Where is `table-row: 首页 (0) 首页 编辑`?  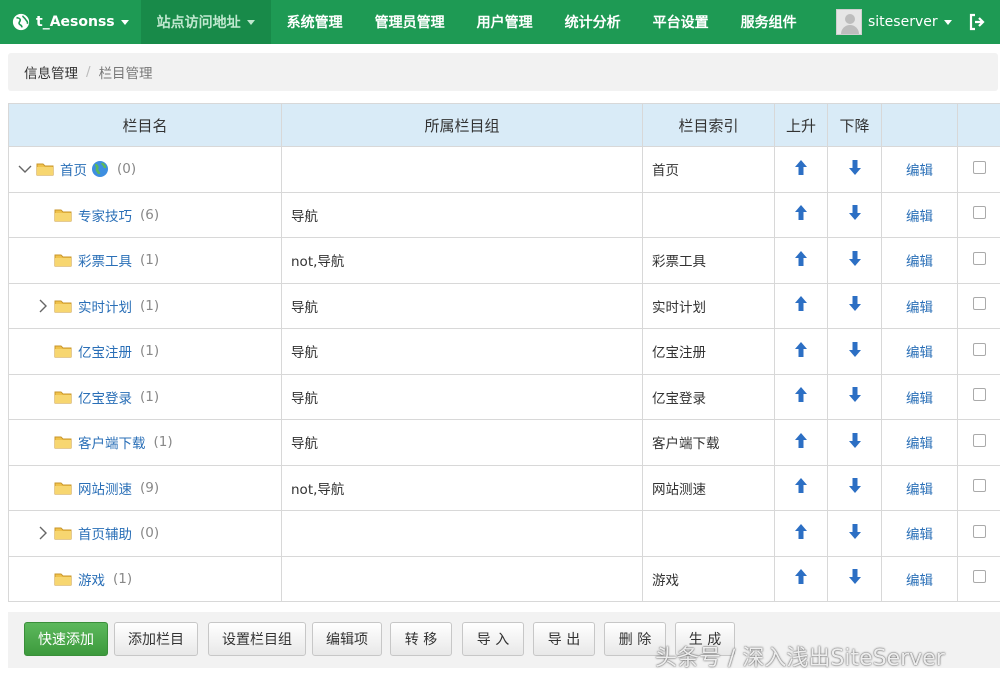
table-row: 首页 (0) 首页 编辑 is located at coordinates (504, 169).